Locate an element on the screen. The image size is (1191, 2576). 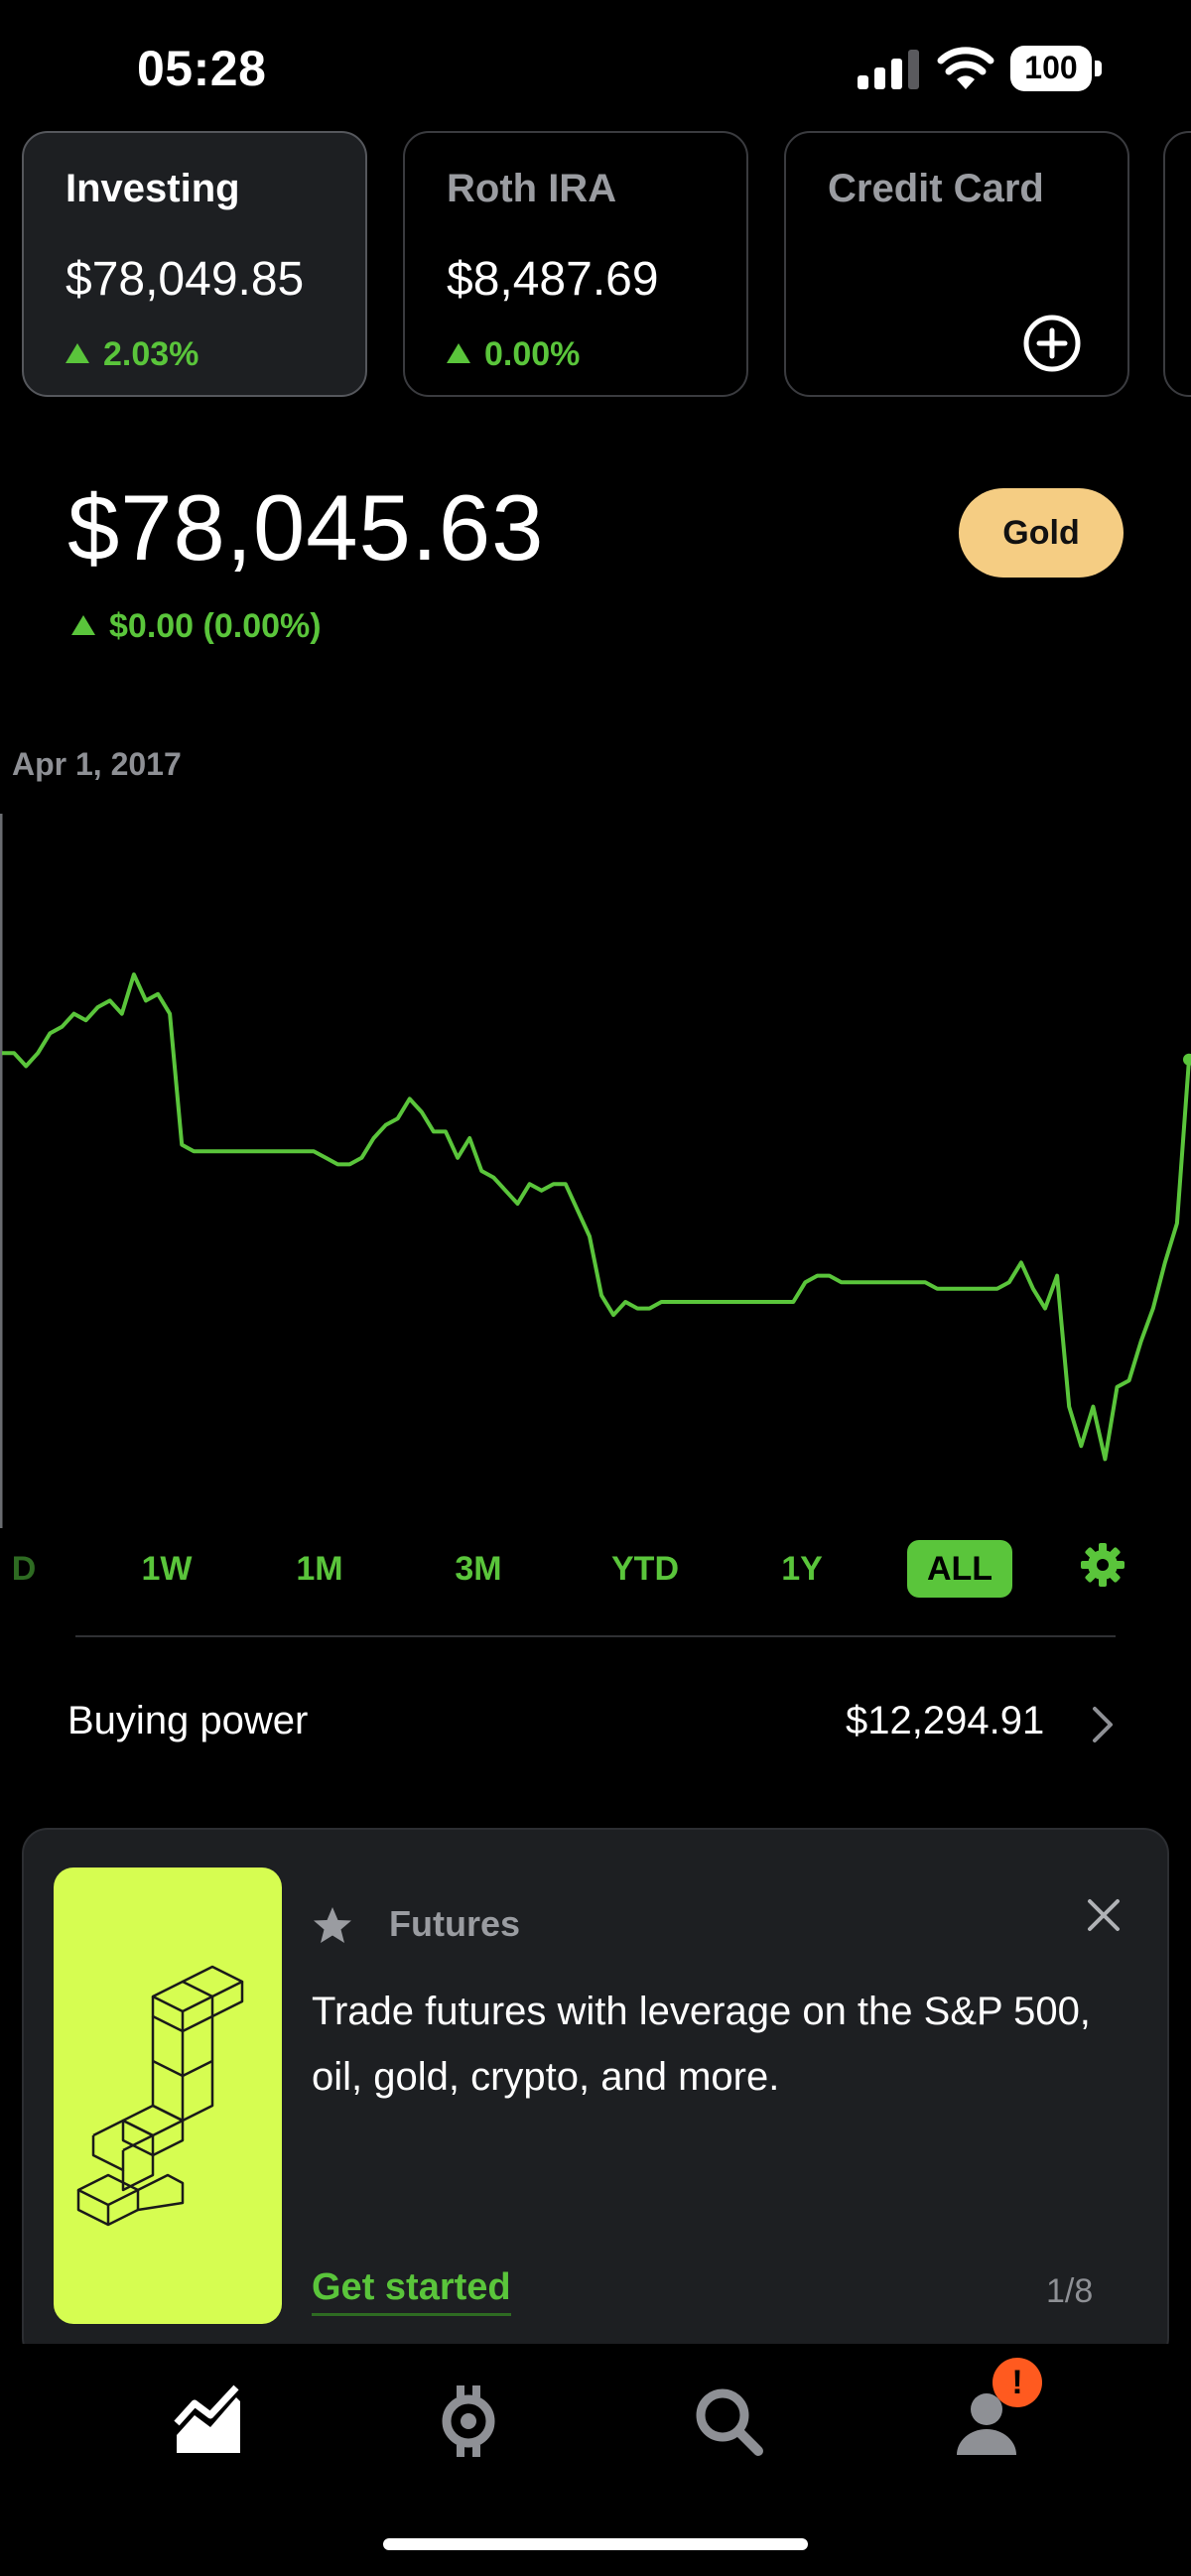
futures-illustration is located at coordinates (168, 2096).